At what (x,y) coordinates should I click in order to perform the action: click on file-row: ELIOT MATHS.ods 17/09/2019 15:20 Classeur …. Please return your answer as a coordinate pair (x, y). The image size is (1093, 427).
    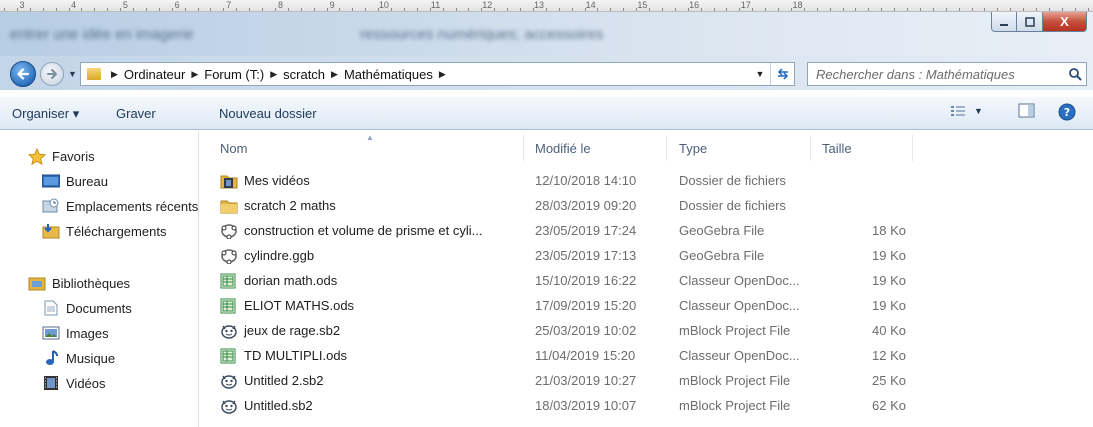
    Looking at the image, I should click on (646, 306).